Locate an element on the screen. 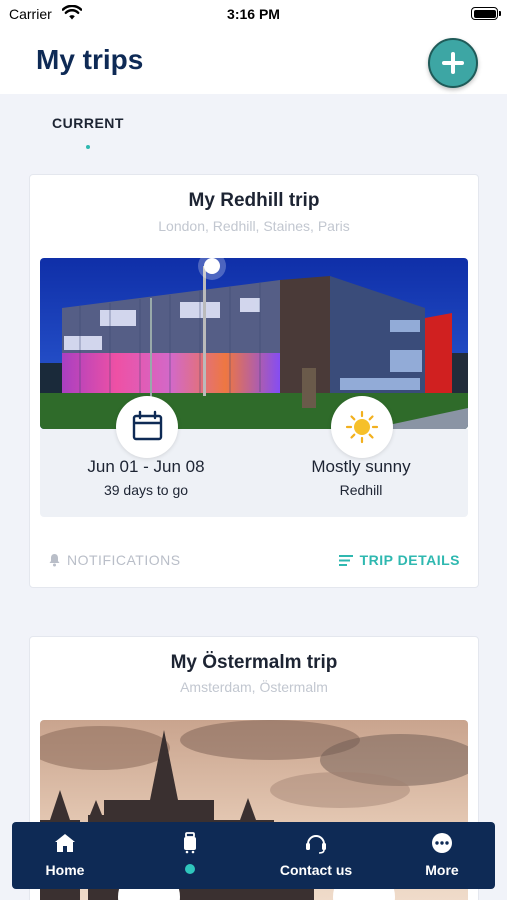 The height and width of the screenshot is (900, 507). calendar-badge is located at coordinates (147, 427).